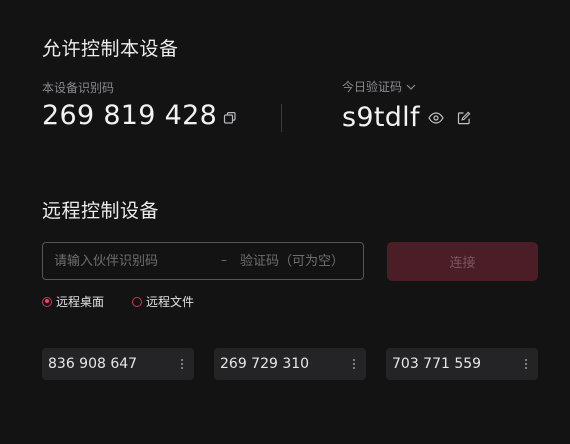 This screenshot has height=444, width=570. I want to click on verification-code-input, so click(299, 261).